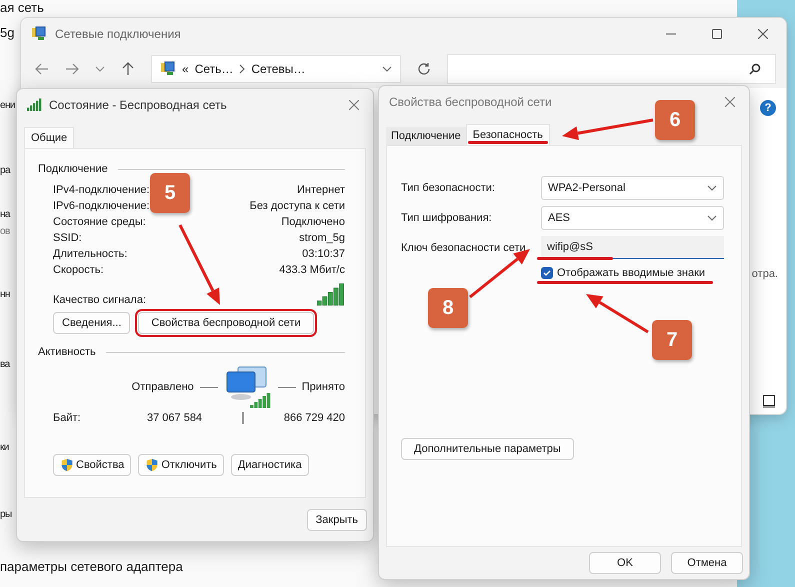 This screenshot has height=587, width=795. What do you see at coordinates (672, 340) in the screenshot?
I see `step-badge: 7` at bounding box center [672, 340].